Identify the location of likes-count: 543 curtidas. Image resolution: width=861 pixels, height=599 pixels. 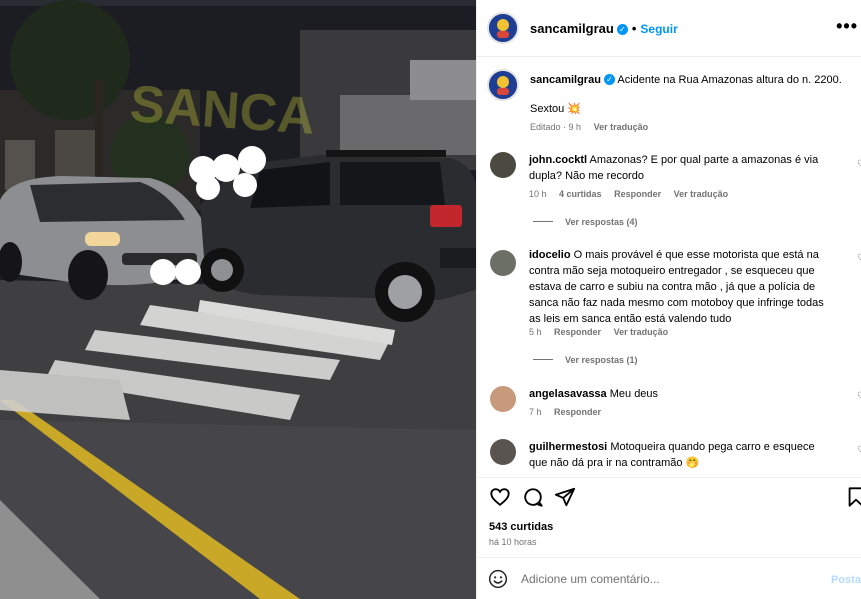
(521, 527).